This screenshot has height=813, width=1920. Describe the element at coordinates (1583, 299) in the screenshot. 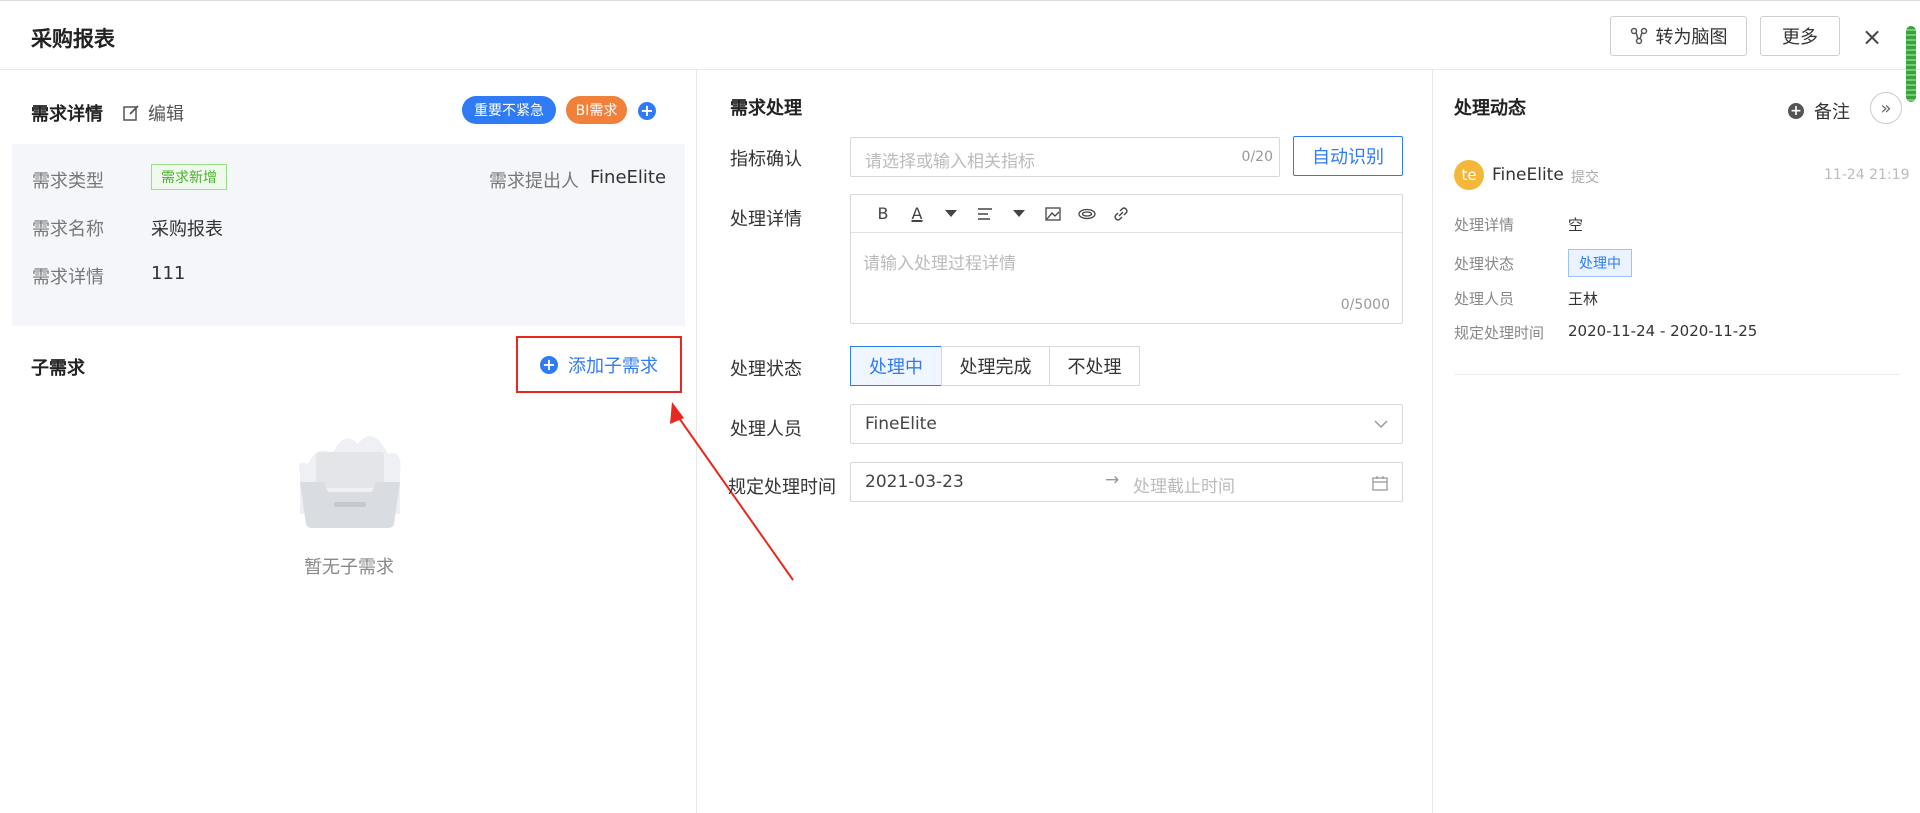

I see `activity-value-handler: 王林` at that location.